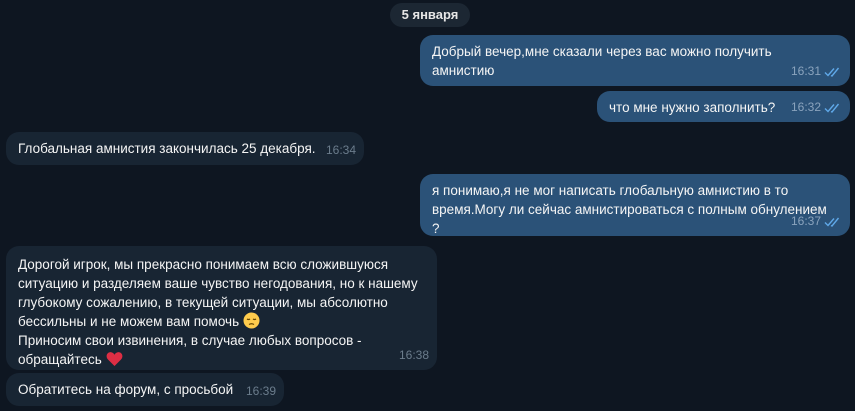 The width and height of the screenshot is (855, 411). I want to click on message-meta: 16:32, so click(816, 107).